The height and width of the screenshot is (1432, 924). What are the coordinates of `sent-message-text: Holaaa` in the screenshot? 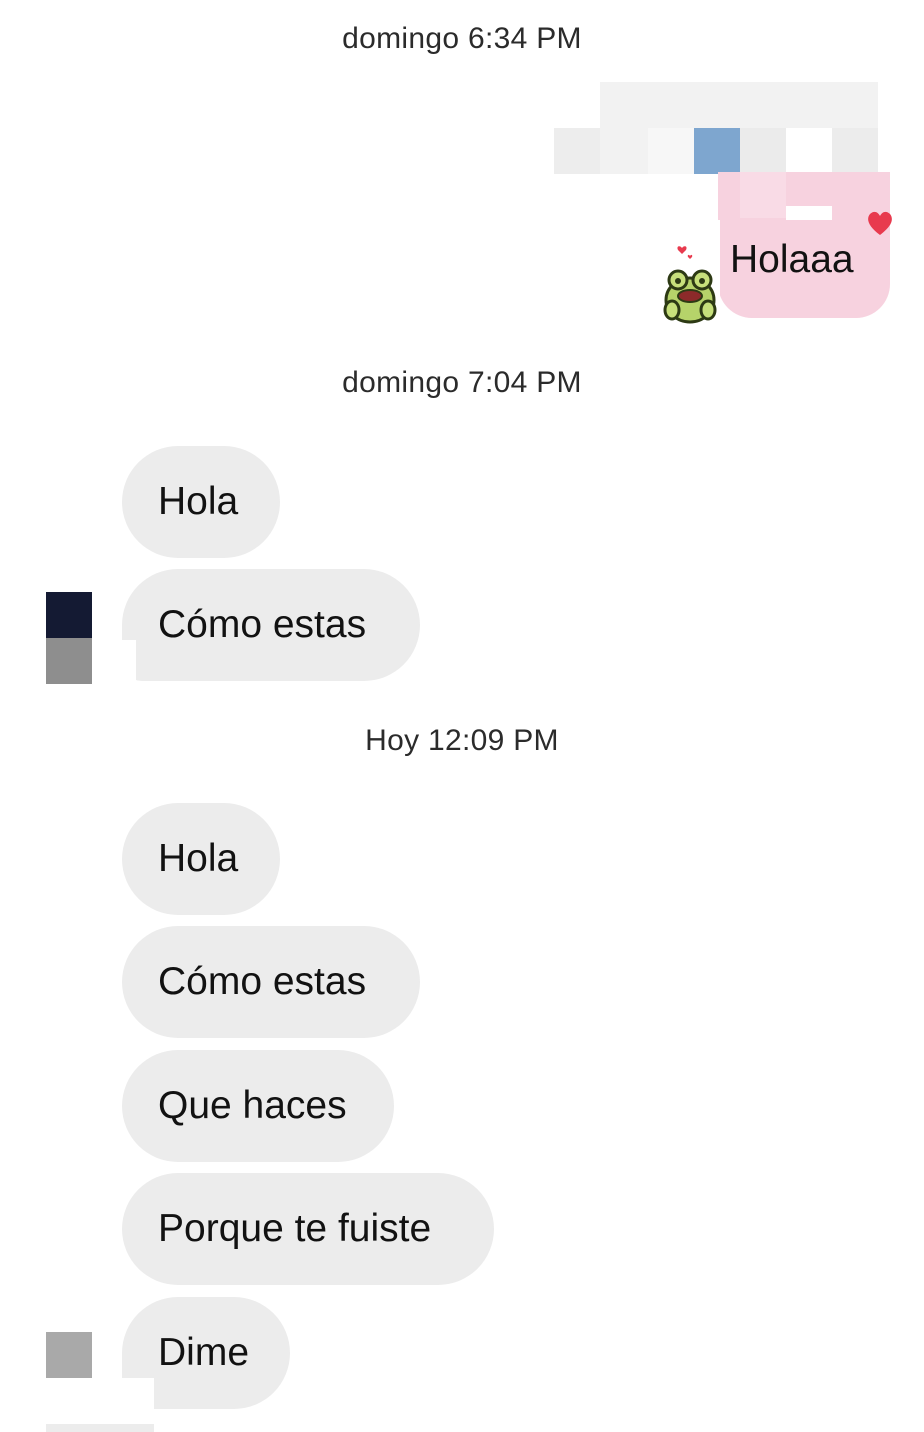 It's located at (792, 259).